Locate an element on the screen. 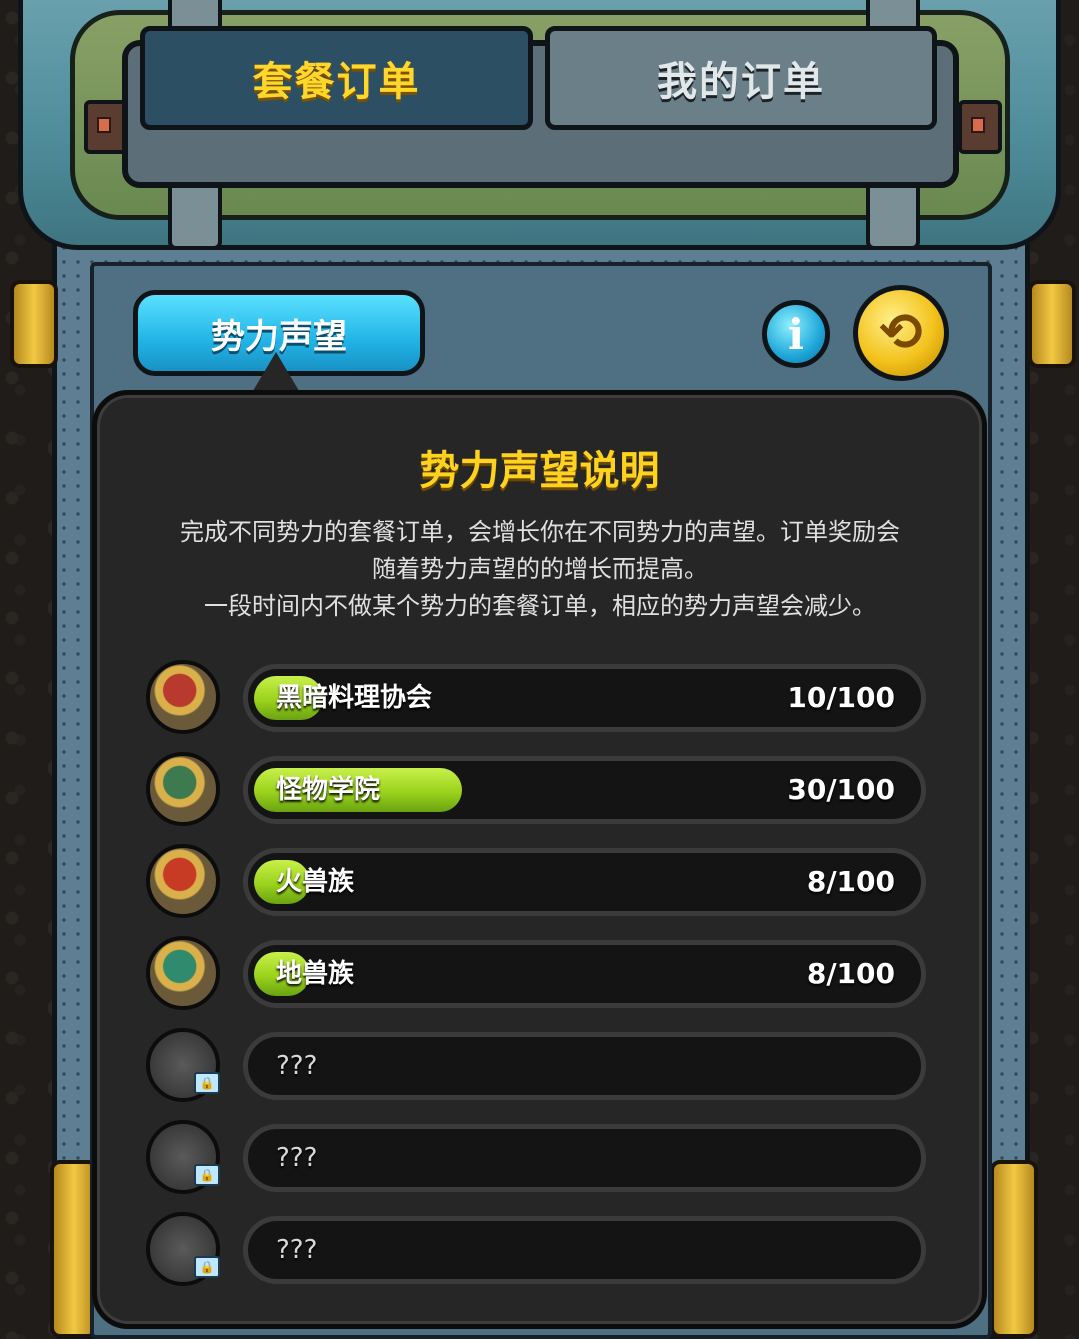  faction-row: 怪物学院 30/100 is located at coordinates (535, 791).